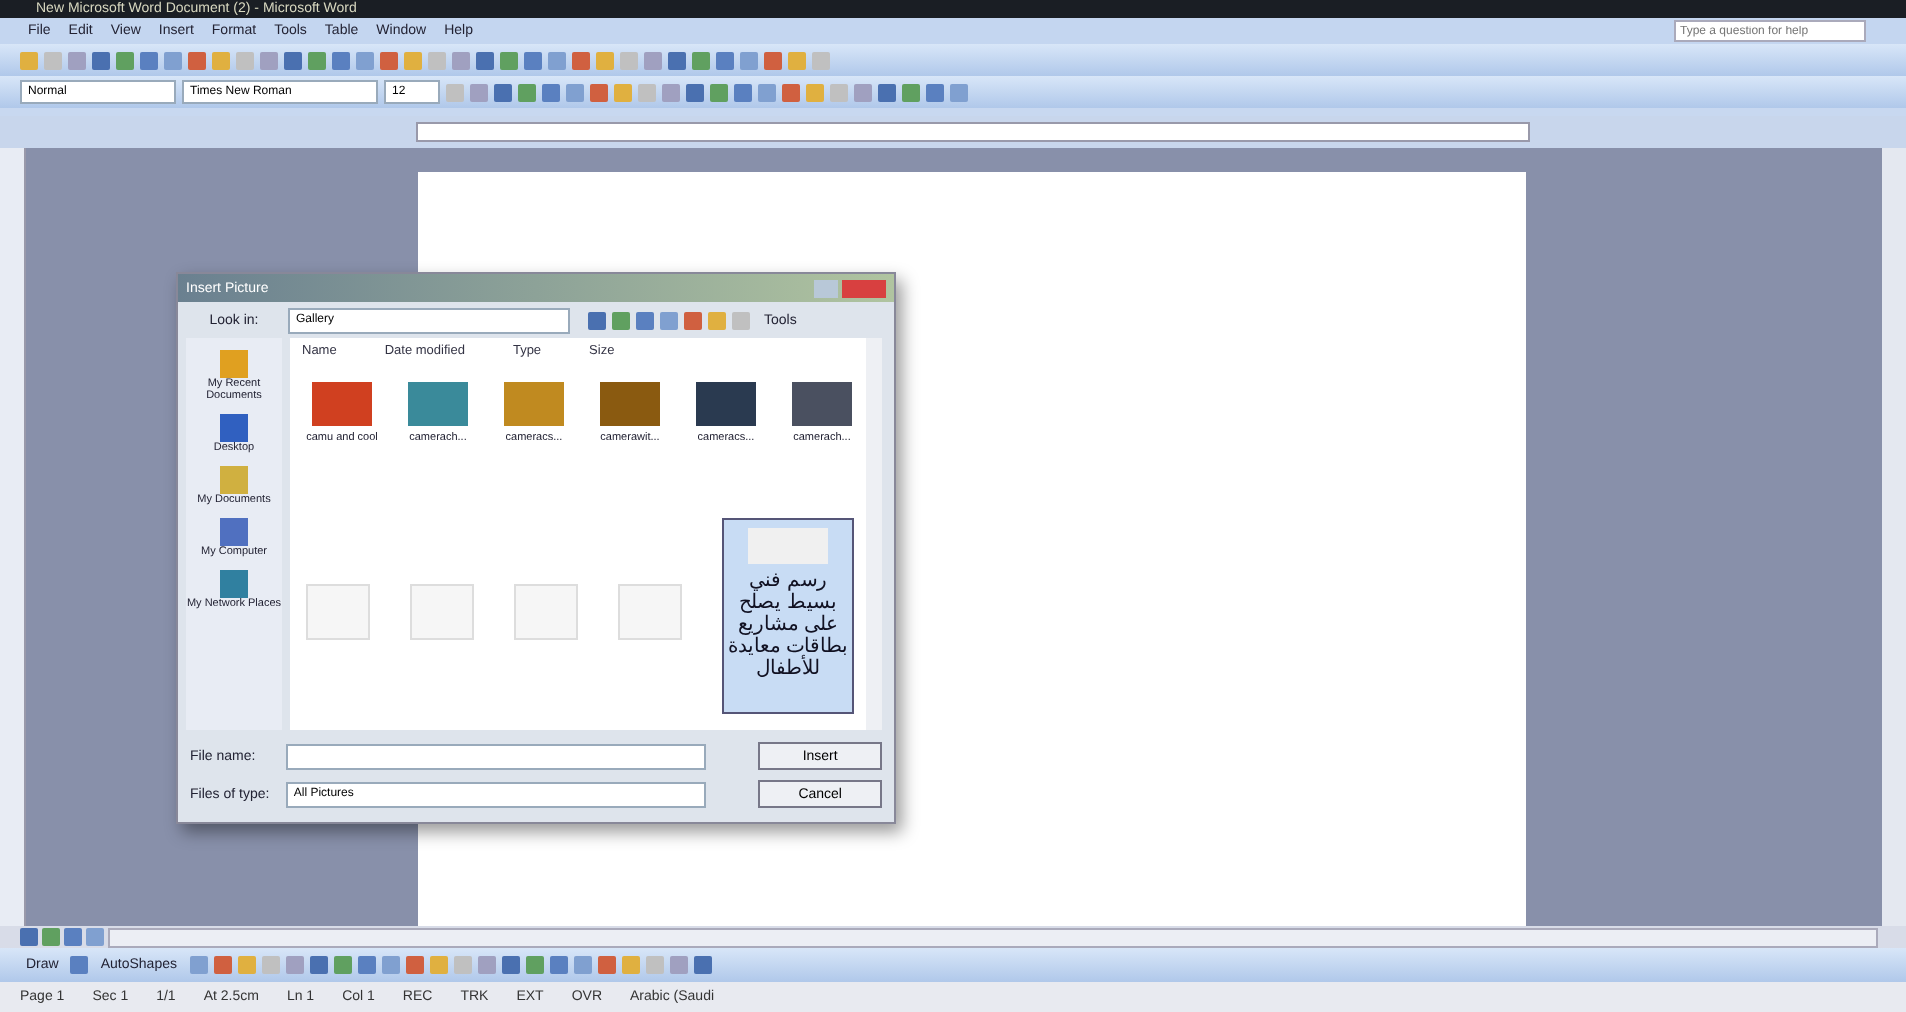 This screenshot has width=1906, height=1012. What do you see at coordinates (496, 756) in the screenshot?
I see `file-name-field` at bounding box center [496, 756].